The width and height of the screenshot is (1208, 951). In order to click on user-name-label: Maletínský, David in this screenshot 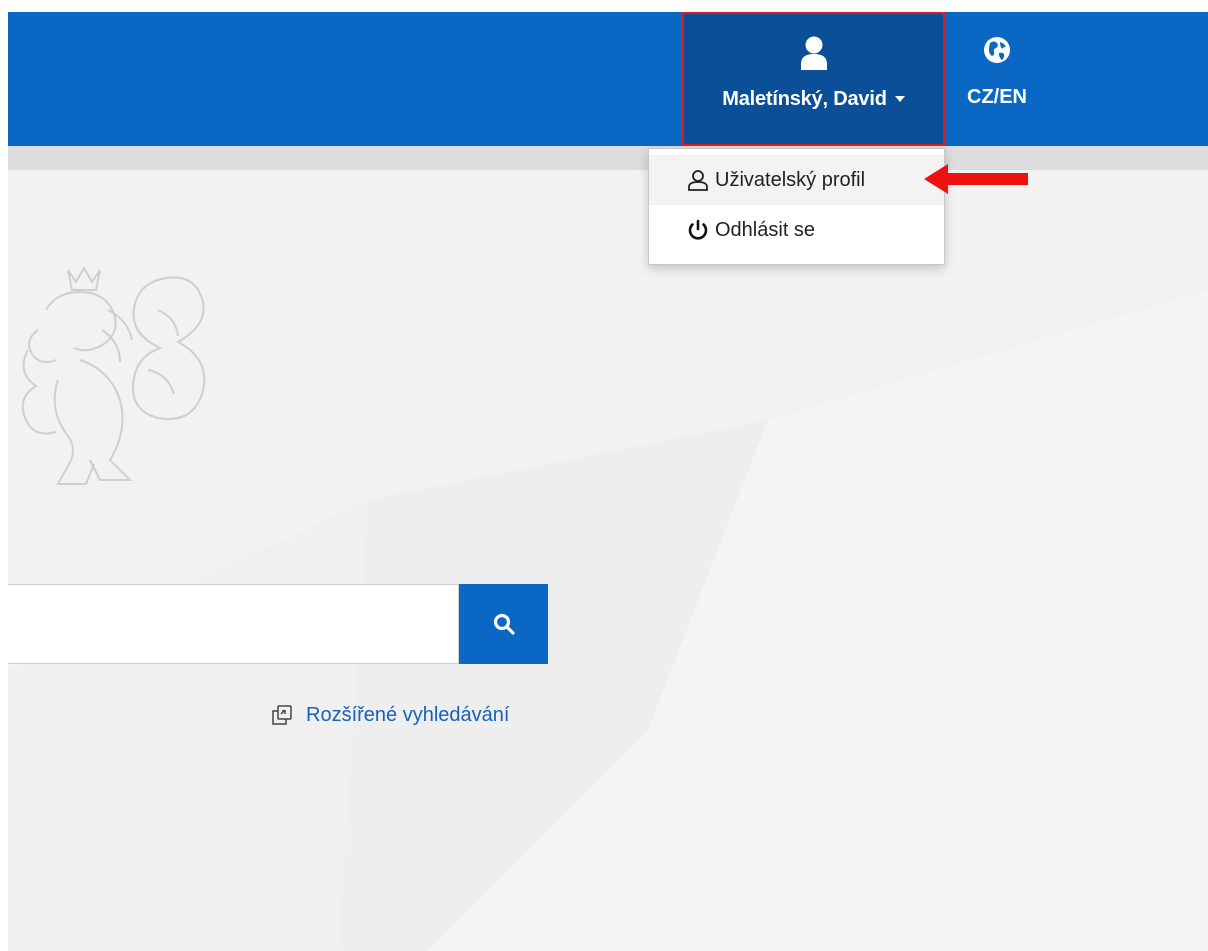, I will do `click(813, 99)`.